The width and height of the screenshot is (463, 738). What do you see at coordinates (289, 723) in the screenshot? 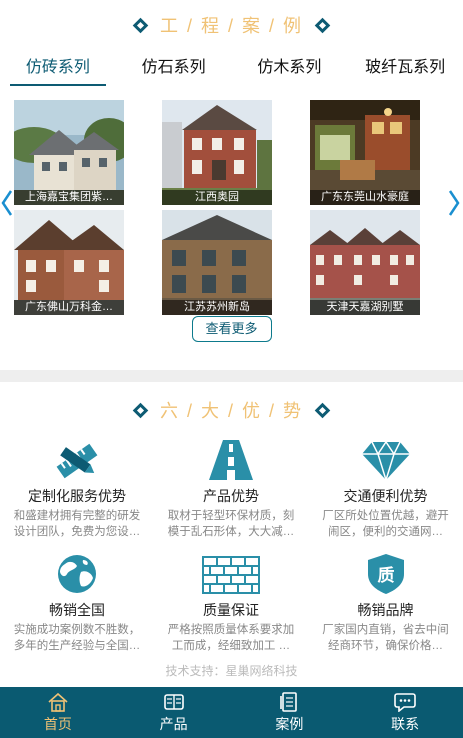
I see `nav-cases-label: 案例` at bounding box center [289, 723].